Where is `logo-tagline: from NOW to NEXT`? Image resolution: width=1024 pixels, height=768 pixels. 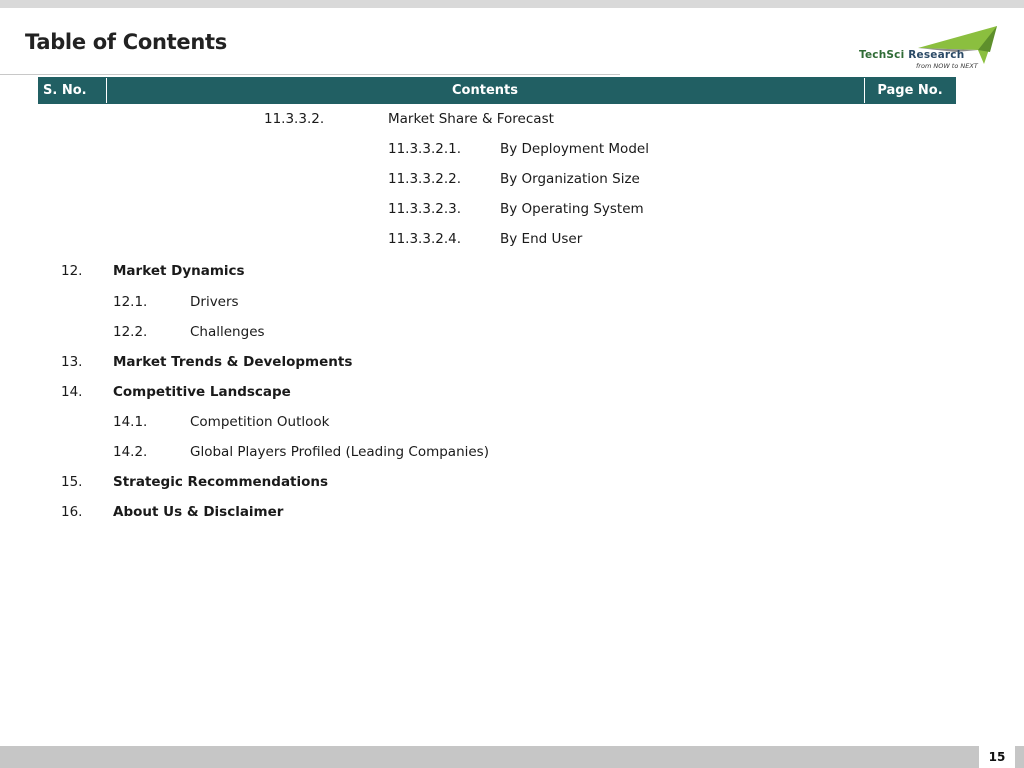 logo-tagline: from NOW to NEXT is located at coordinates (947, 66).